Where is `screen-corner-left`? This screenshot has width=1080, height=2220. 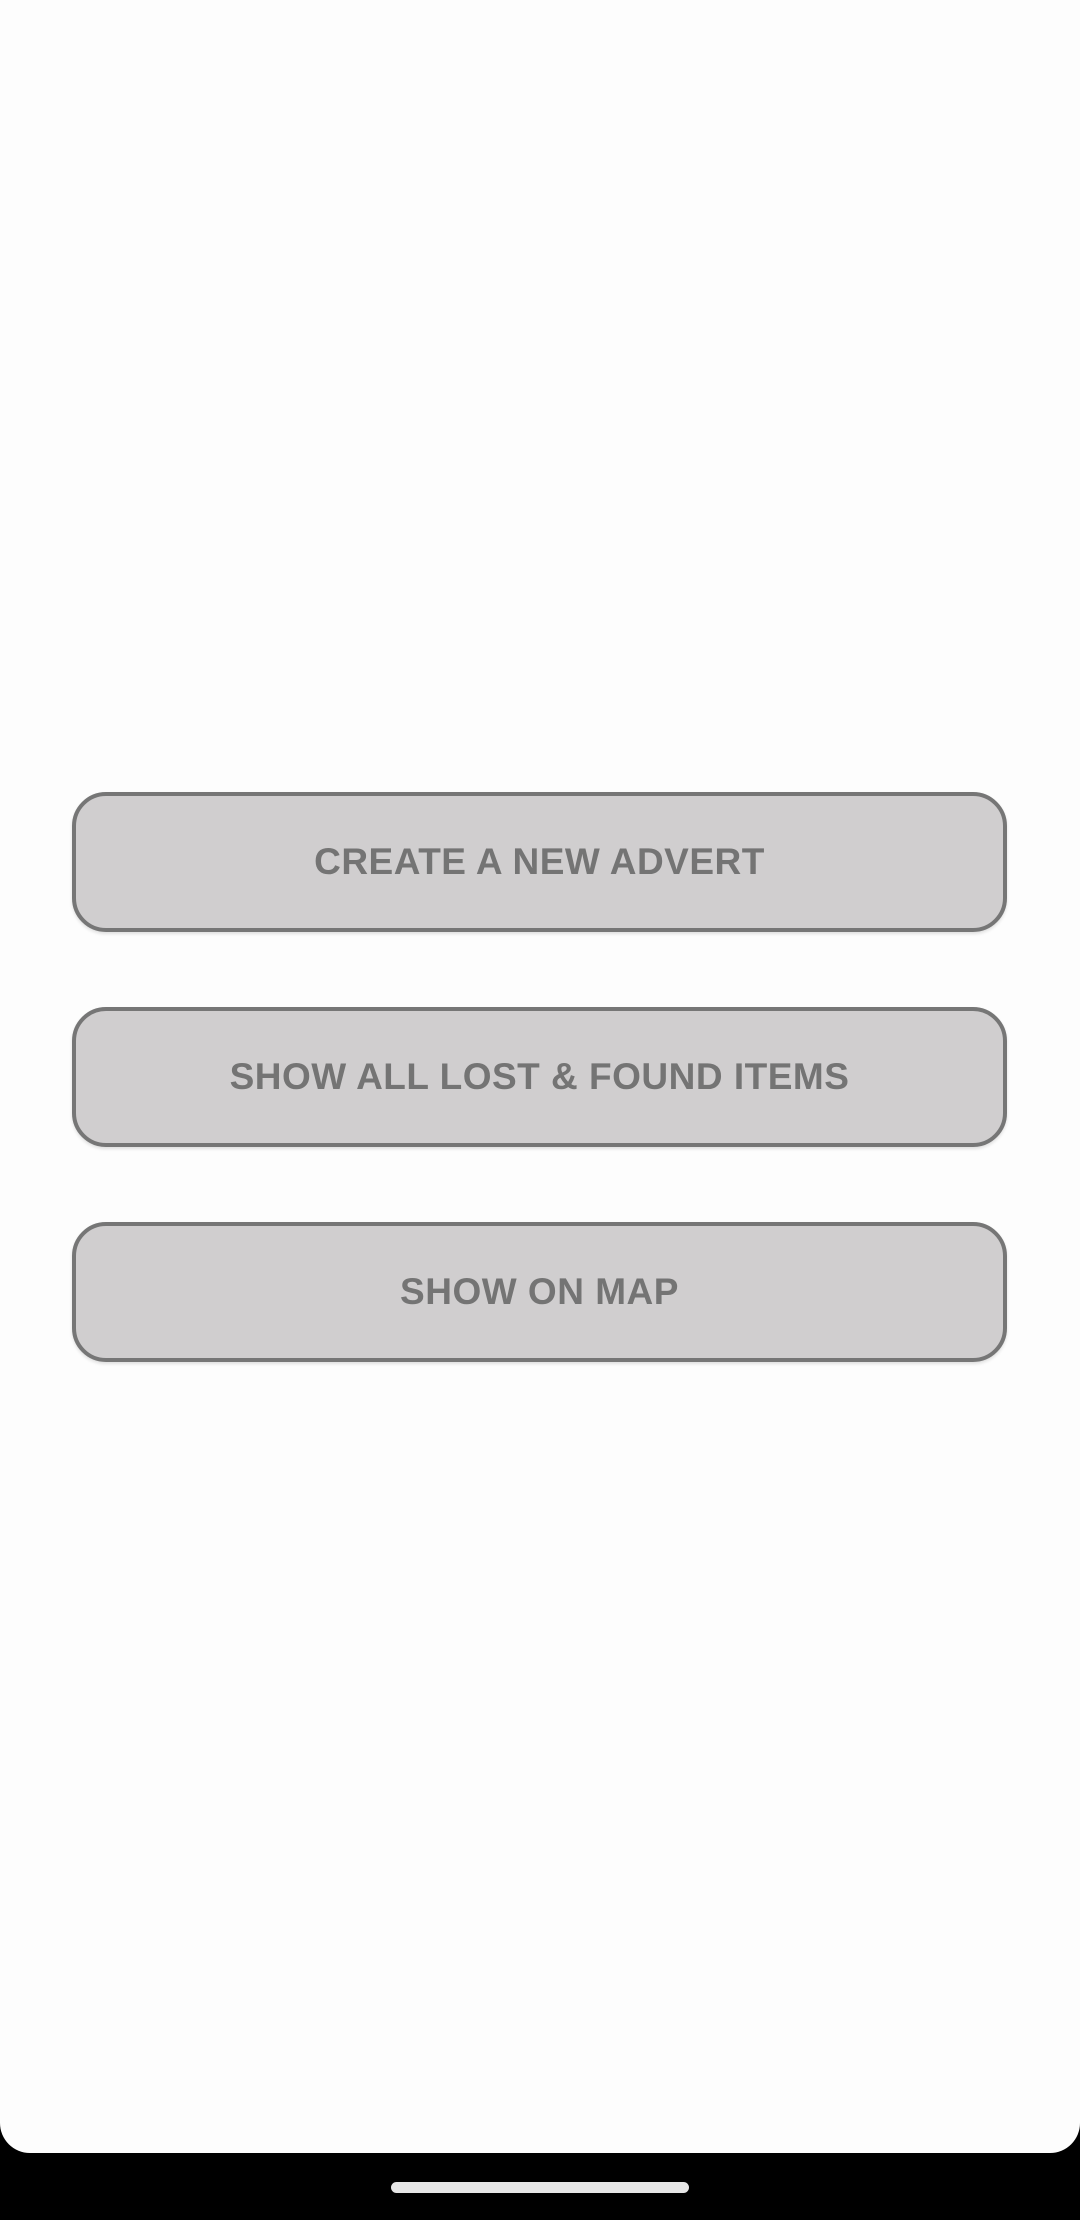 screen-corner-left is located at coordinates (15, 2138).